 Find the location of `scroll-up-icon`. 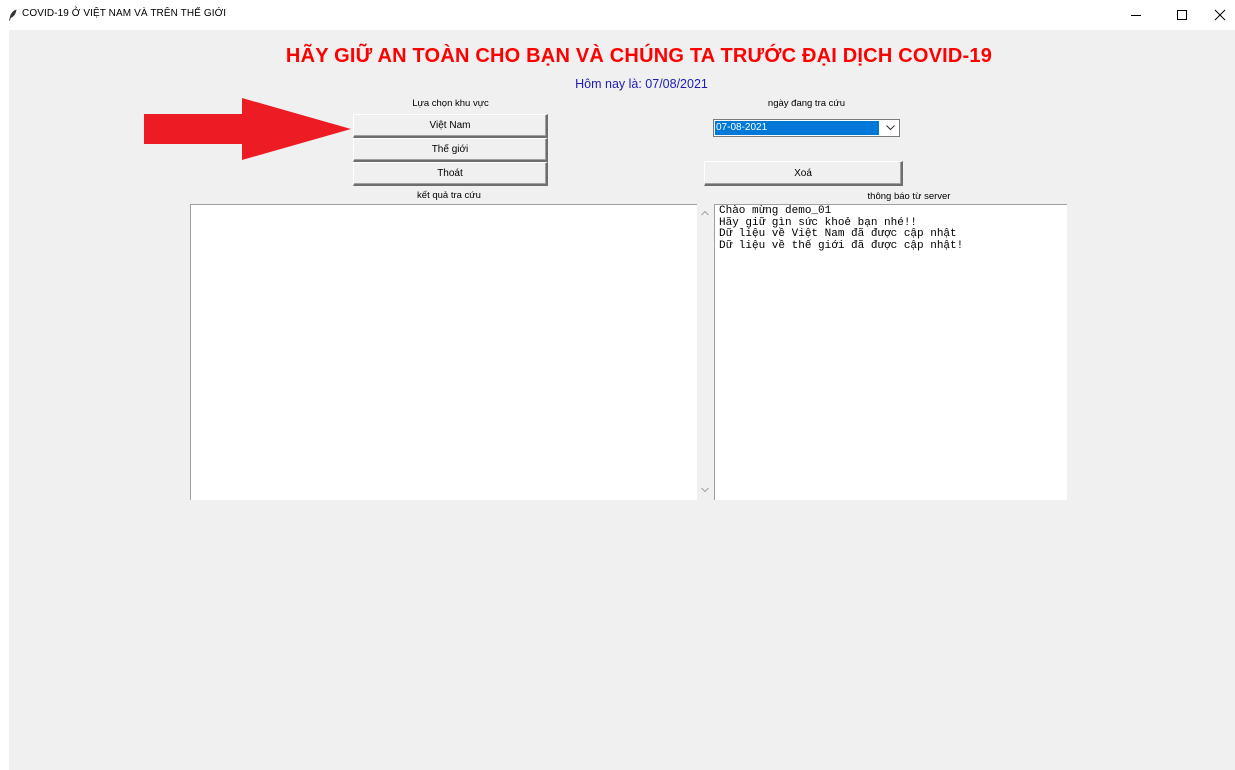

scroll-up-icon is located at coordinates (705, 213).